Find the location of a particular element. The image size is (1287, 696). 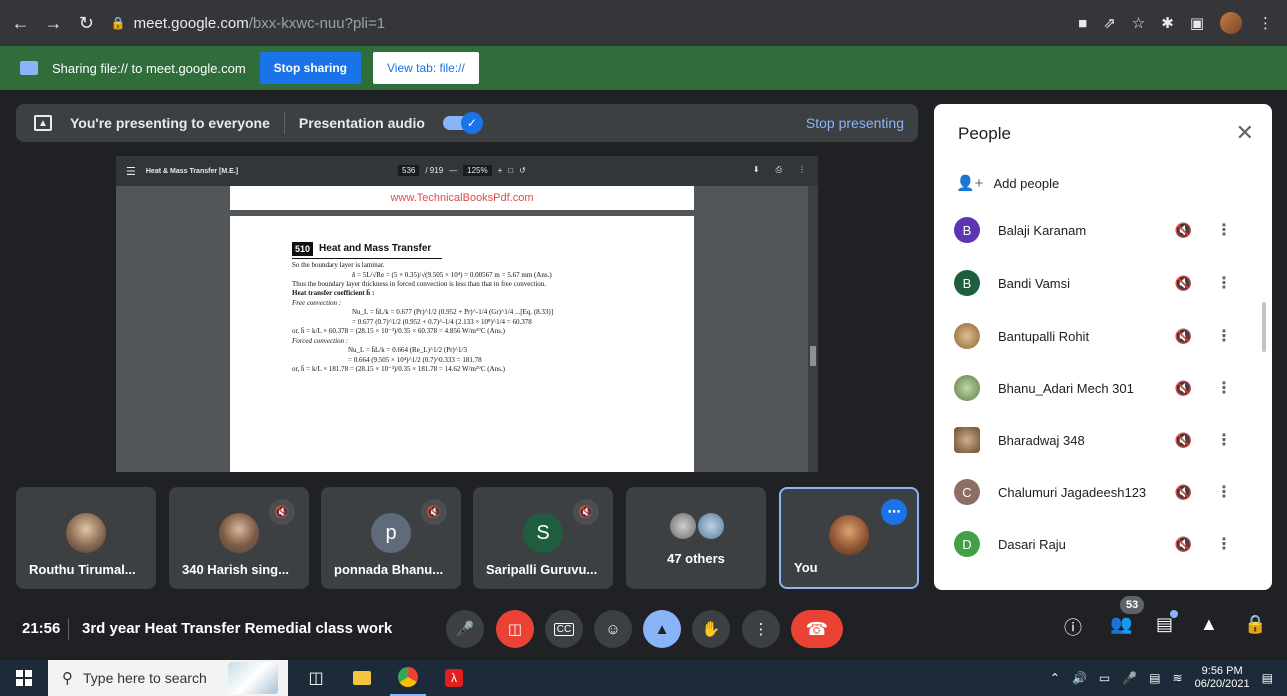

participant-name: Bandi Vamsi is located at coordinates (1034, 283).